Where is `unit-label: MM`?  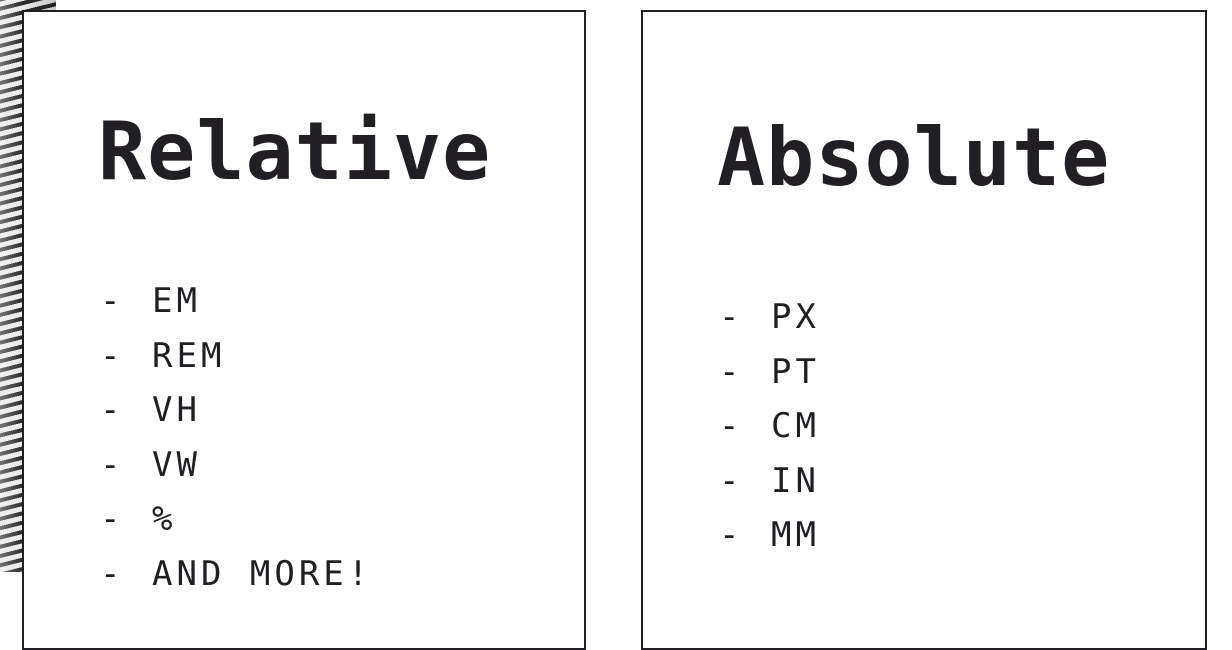 unit-label: MM is located at coordinates (795, 535).